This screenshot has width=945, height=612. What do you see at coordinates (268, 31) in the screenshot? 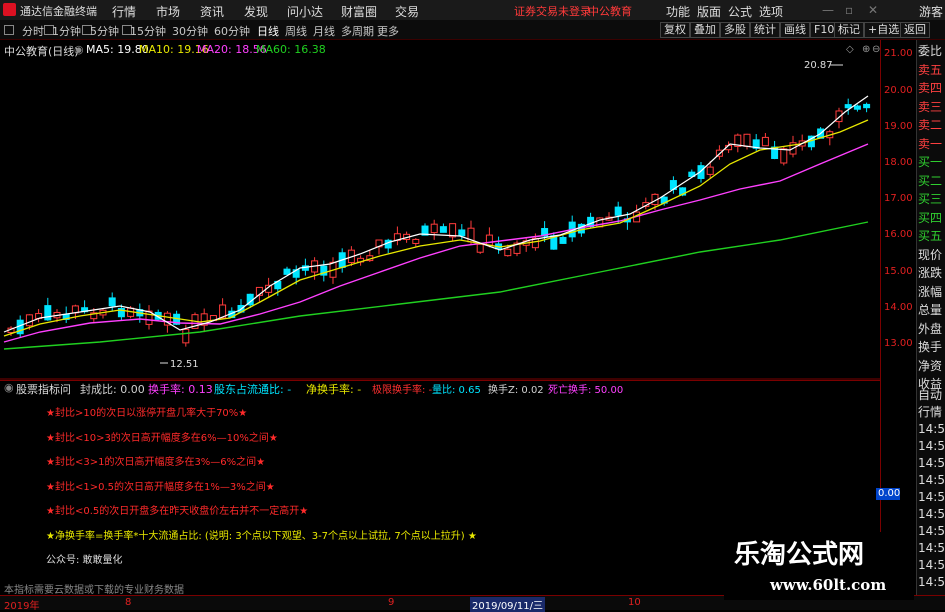
I see `period-daily: 日线` at bounding box center [268, 31].